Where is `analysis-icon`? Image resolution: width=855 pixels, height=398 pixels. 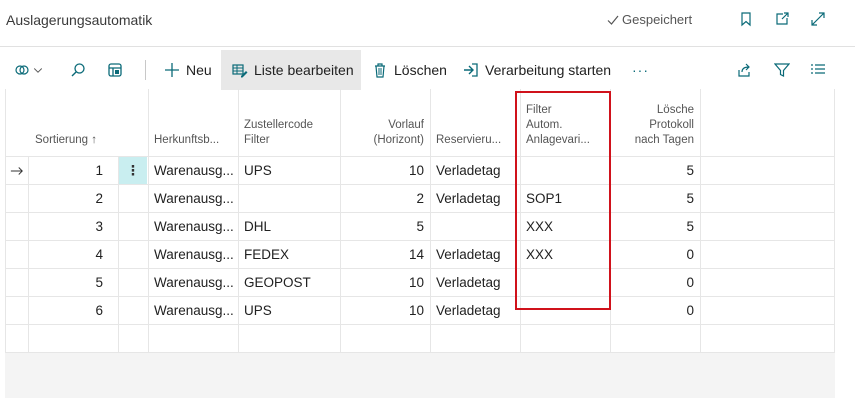
analysis-icon is located at coordinates (115, 70).